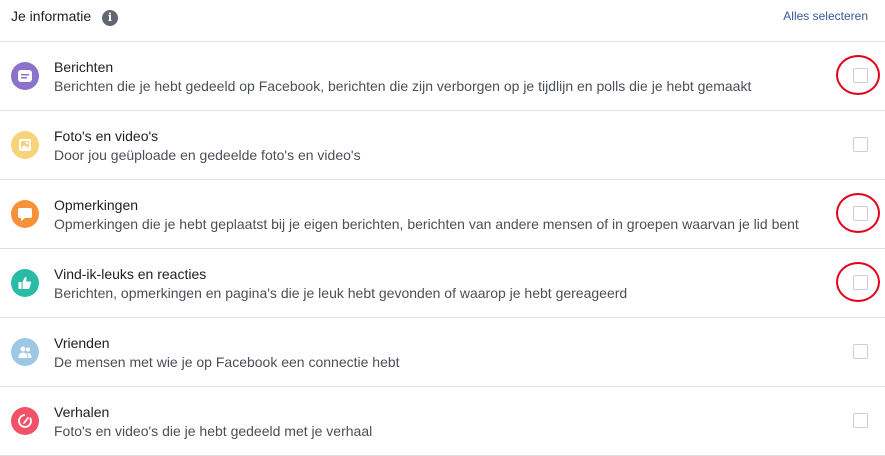  I want to click on item-name: Vrienden, so click(82, 343).